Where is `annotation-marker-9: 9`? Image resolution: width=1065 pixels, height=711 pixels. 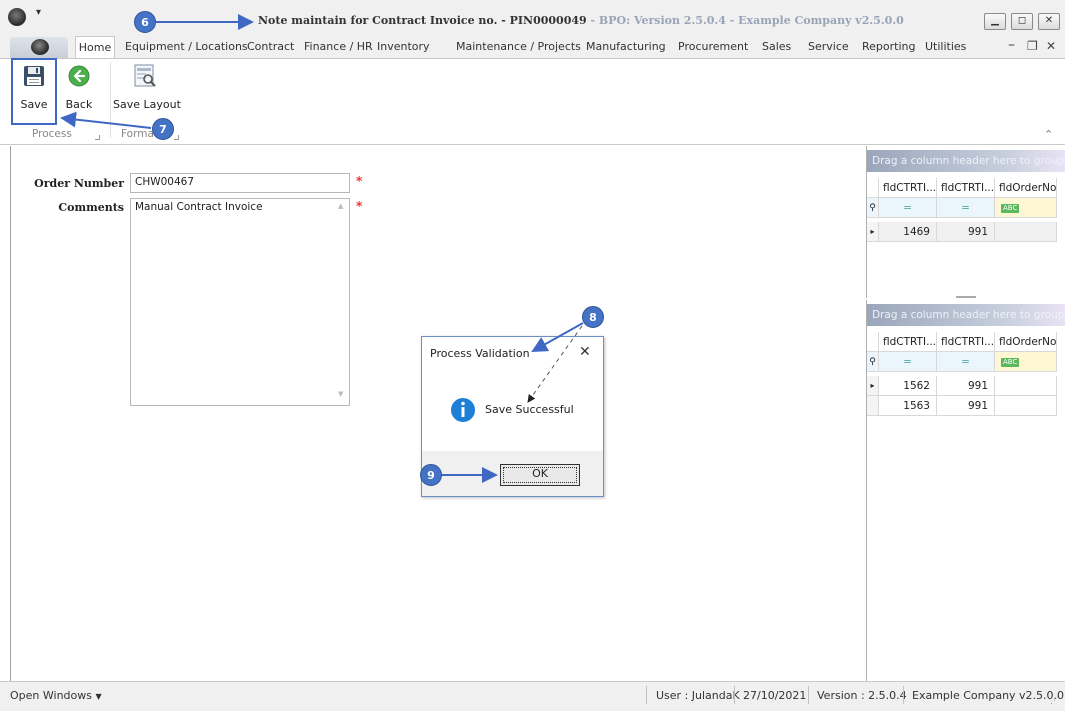 annotation-marker-9: 9 is located at coordinates (431, 475).